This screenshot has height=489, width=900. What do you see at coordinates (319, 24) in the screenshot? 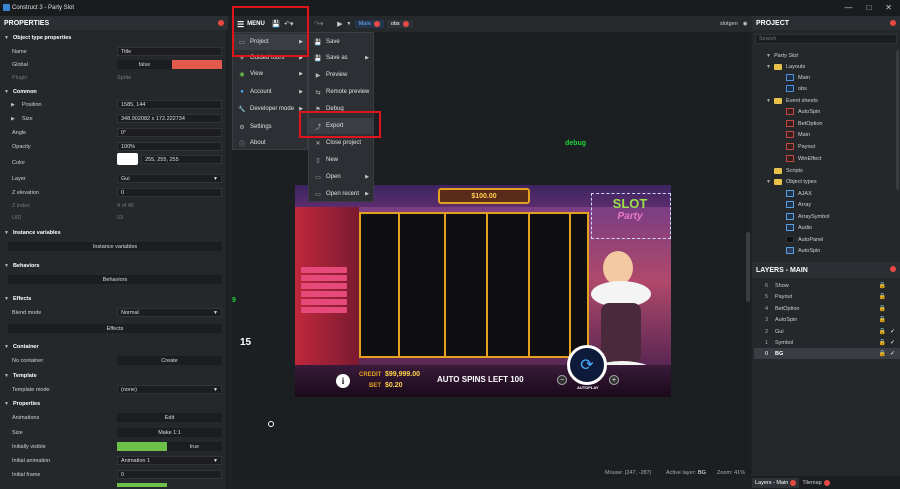
I see `redo-icon: ↷▾` at bounding box center [319, 24].